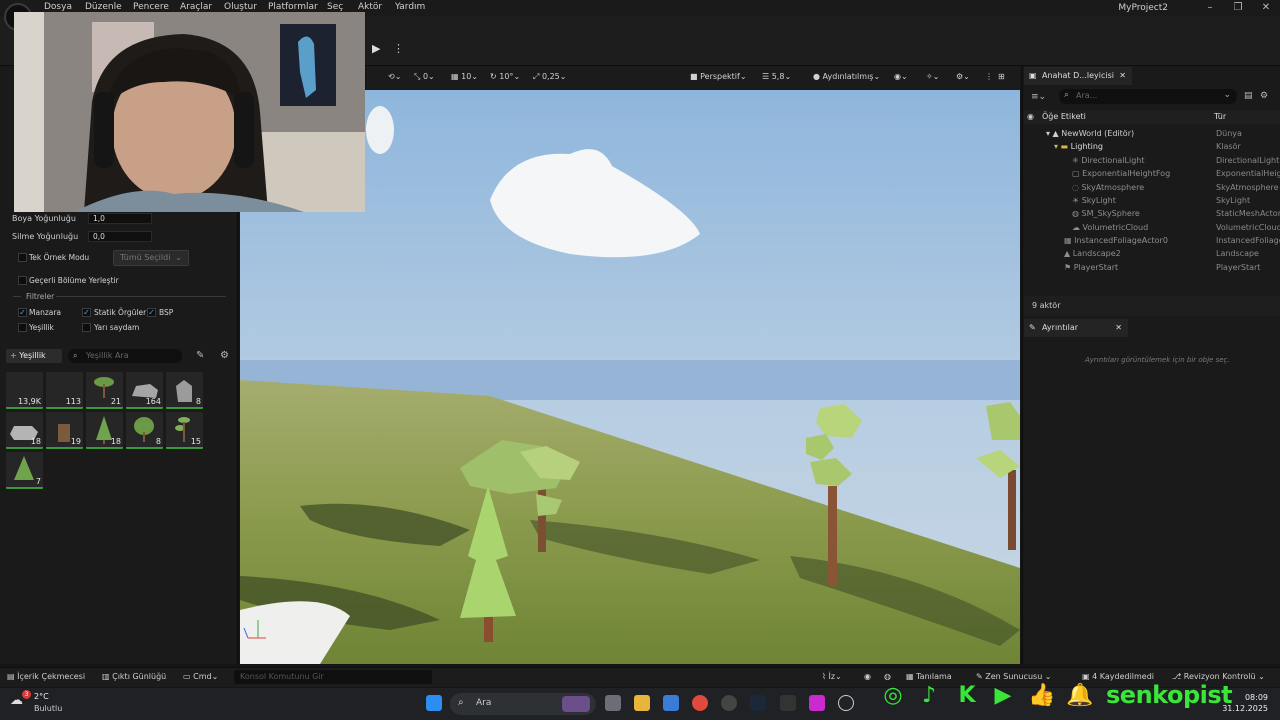 Image resolution: width=1280 pixels, height=720 pixels. Describe the element at coordinates (1078, 76) in the screenshot. I see `outliner-tab: ▣ Anahat D...leyicisi ✕` at that location.